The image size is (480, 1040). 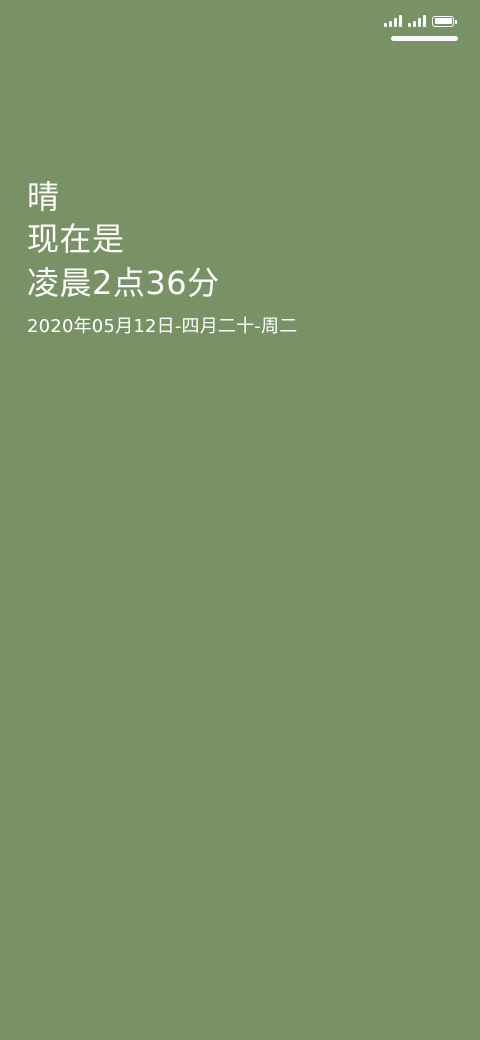 I want to click on battery-fill, so click(x=443, y=21).